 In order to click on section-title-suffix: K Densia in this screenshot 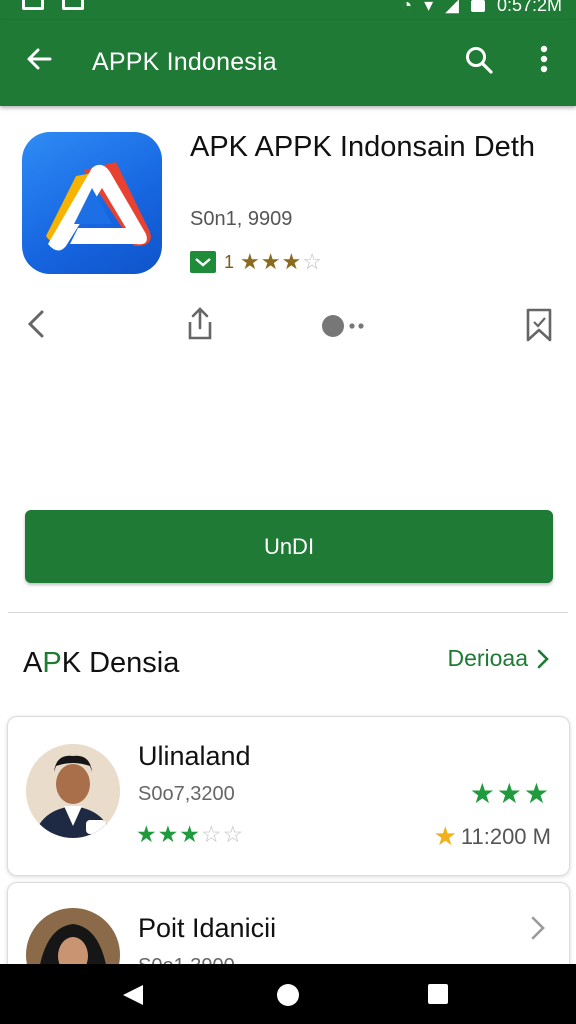, I will do `click(120, 663)`.